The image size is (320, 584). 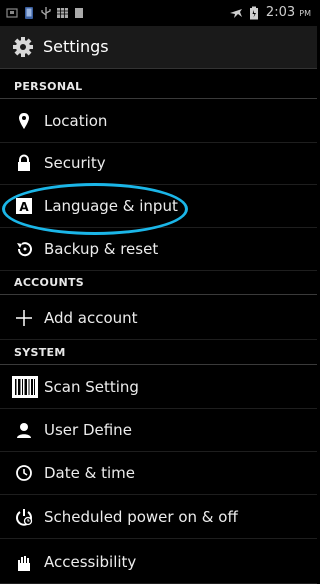 What do you see at coordinates (158, 318) in the screenshot?
I see `settings-item-add-account: Add account` at bounding box center [158, 318].